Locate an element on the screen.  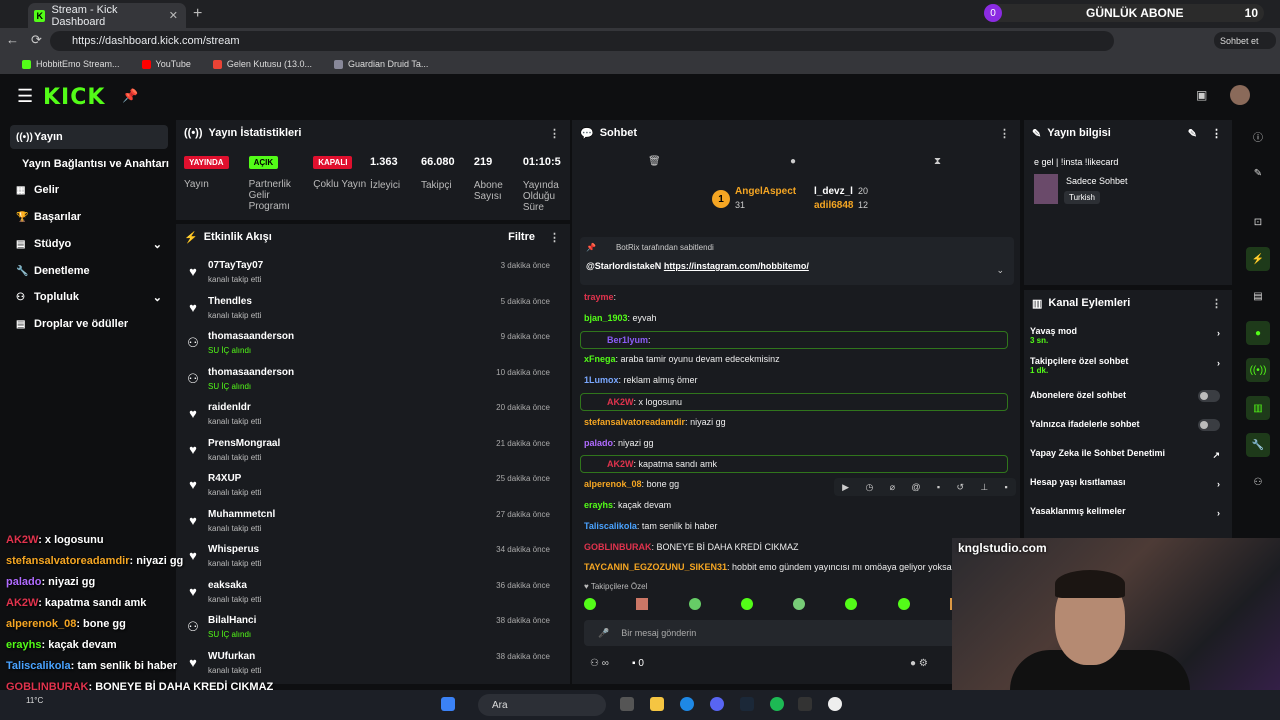
pencil-icon: ✎ is located at coordinates (1258, 173).